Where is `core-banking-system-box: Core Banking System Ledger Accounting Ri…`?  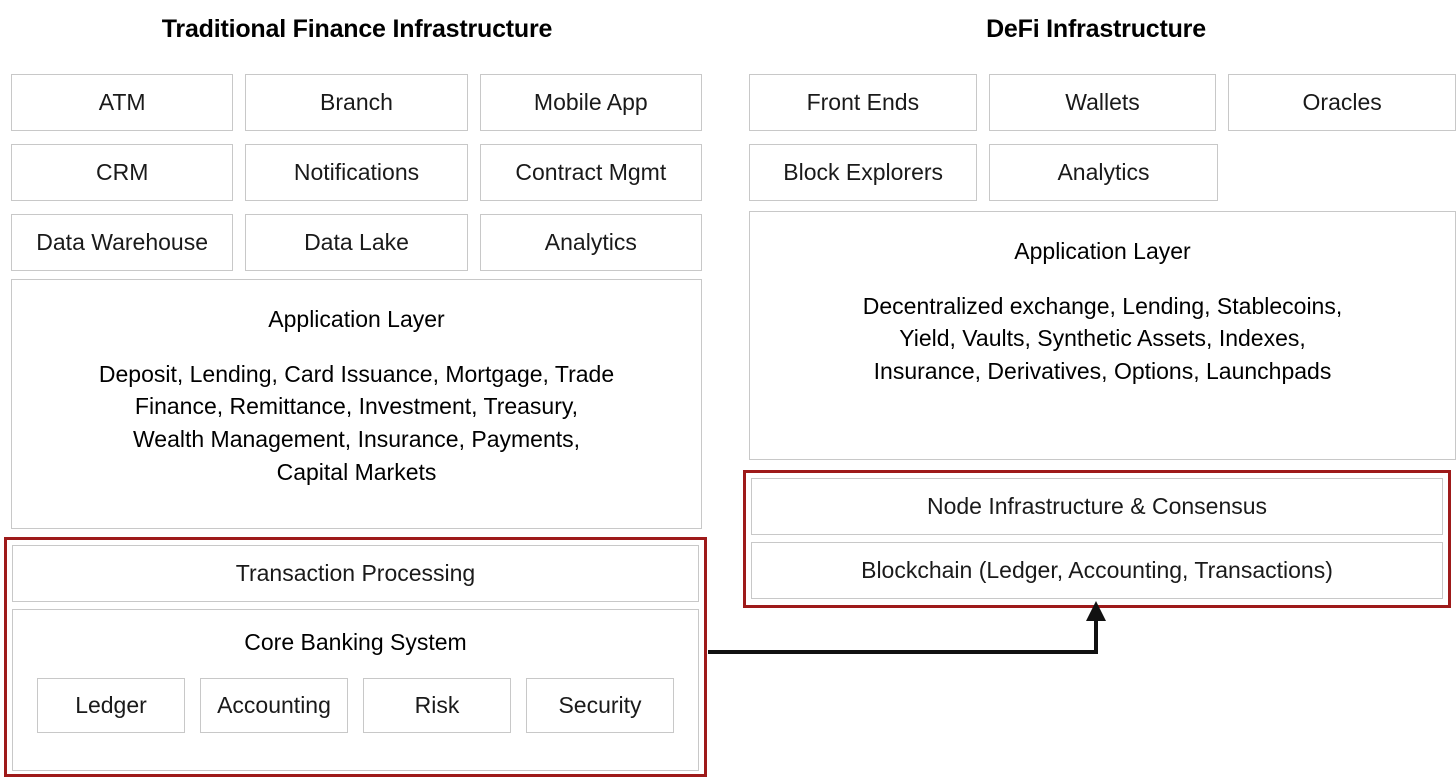 core-banking-system-box: Core Banking System Ledger Accounting Ri… is located at coordinates (355, 690).